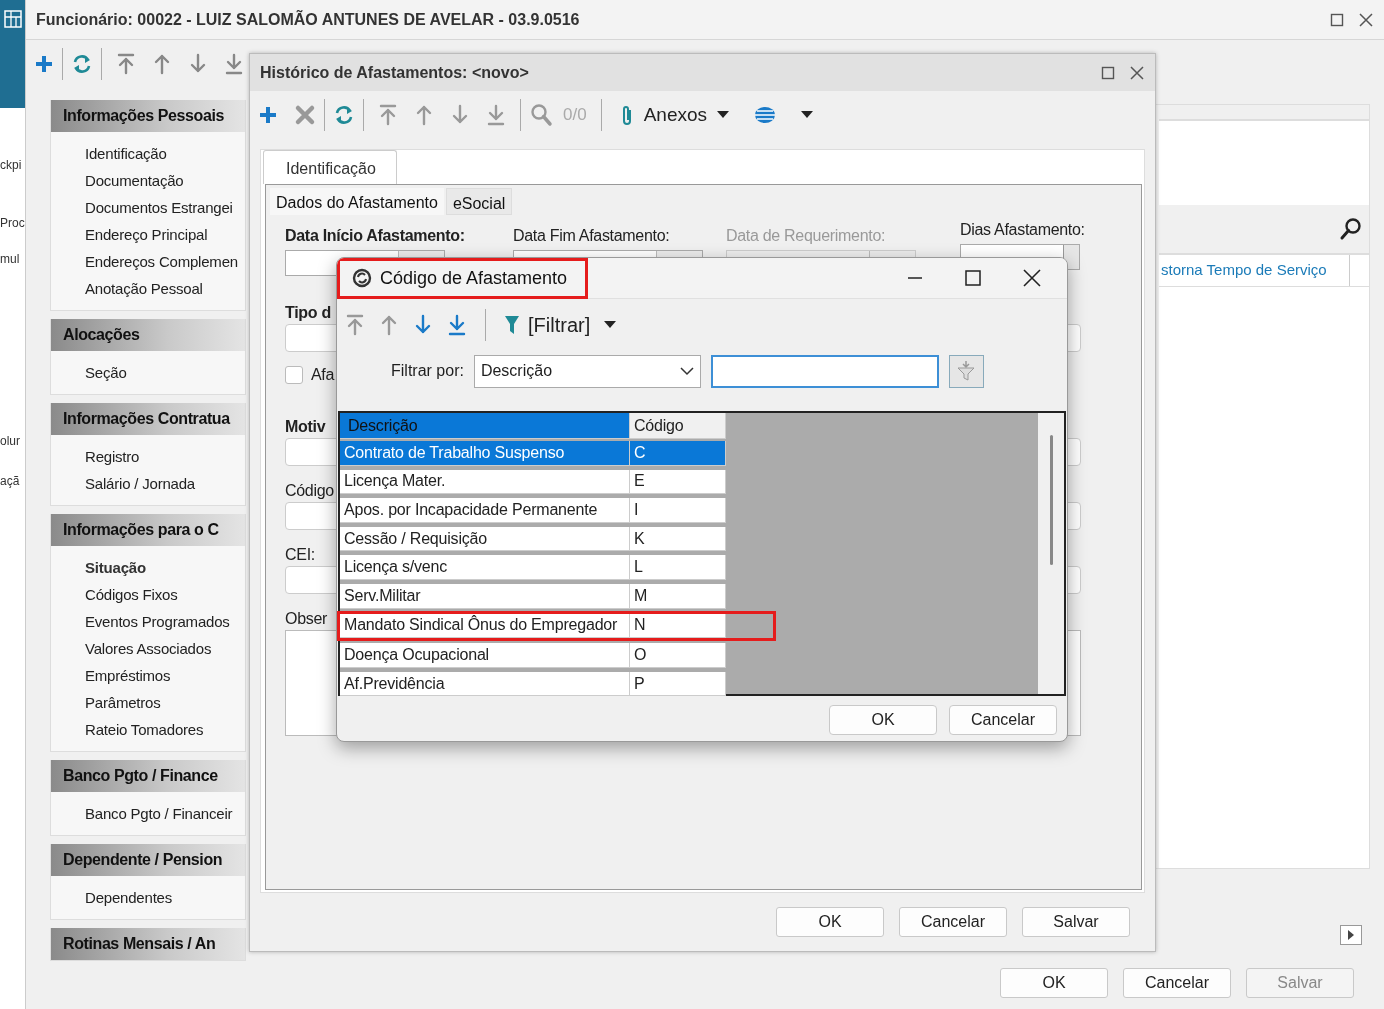 The height and width of the screenshot is (1009, 1384). What do you see at coordinates (165, 702) in the screenshot?
I see `sidebar-item: Parâmetros` at bounding box center [165, 702].